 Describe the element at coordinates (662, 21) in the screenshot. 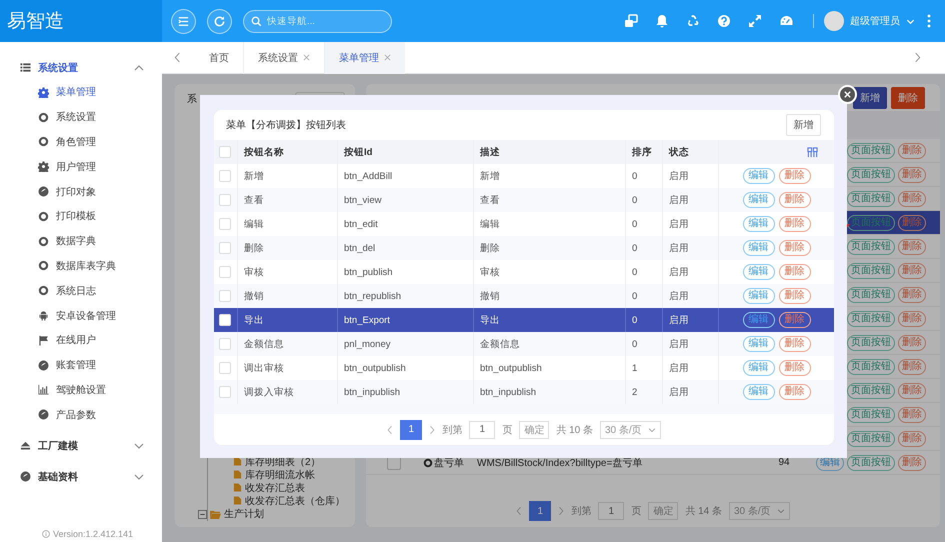

I see `bell-icon` at that location.